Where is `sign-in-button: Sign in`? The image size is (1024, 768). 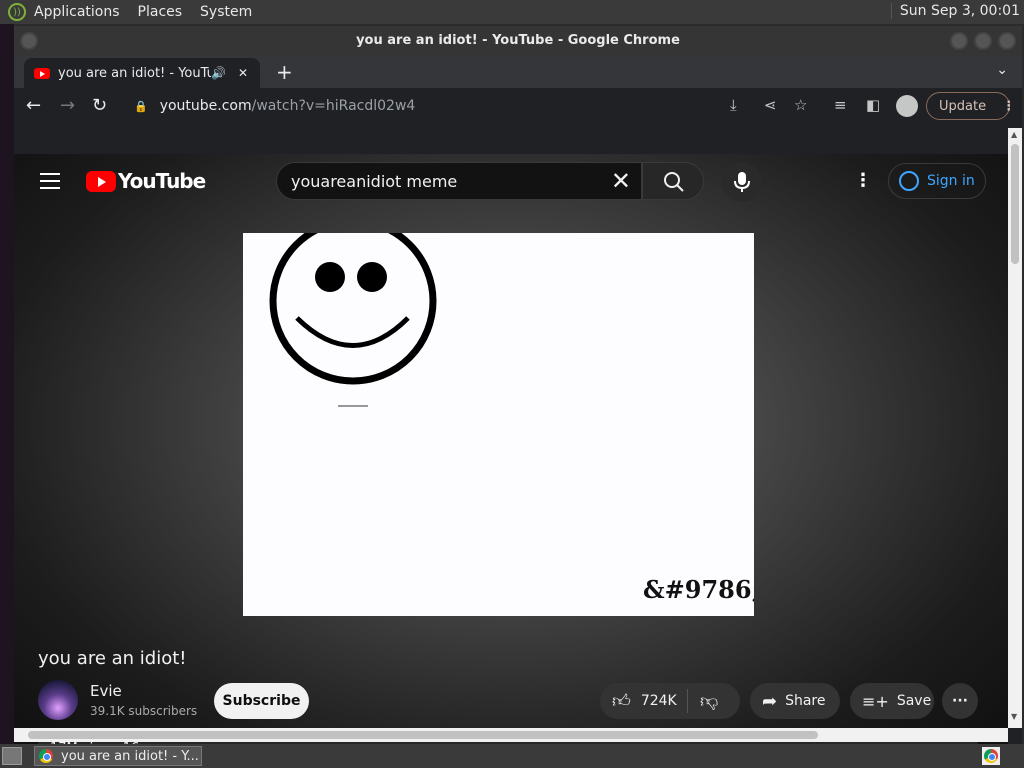 sign-in-button: Sign in is located at coordinates (937, 181).